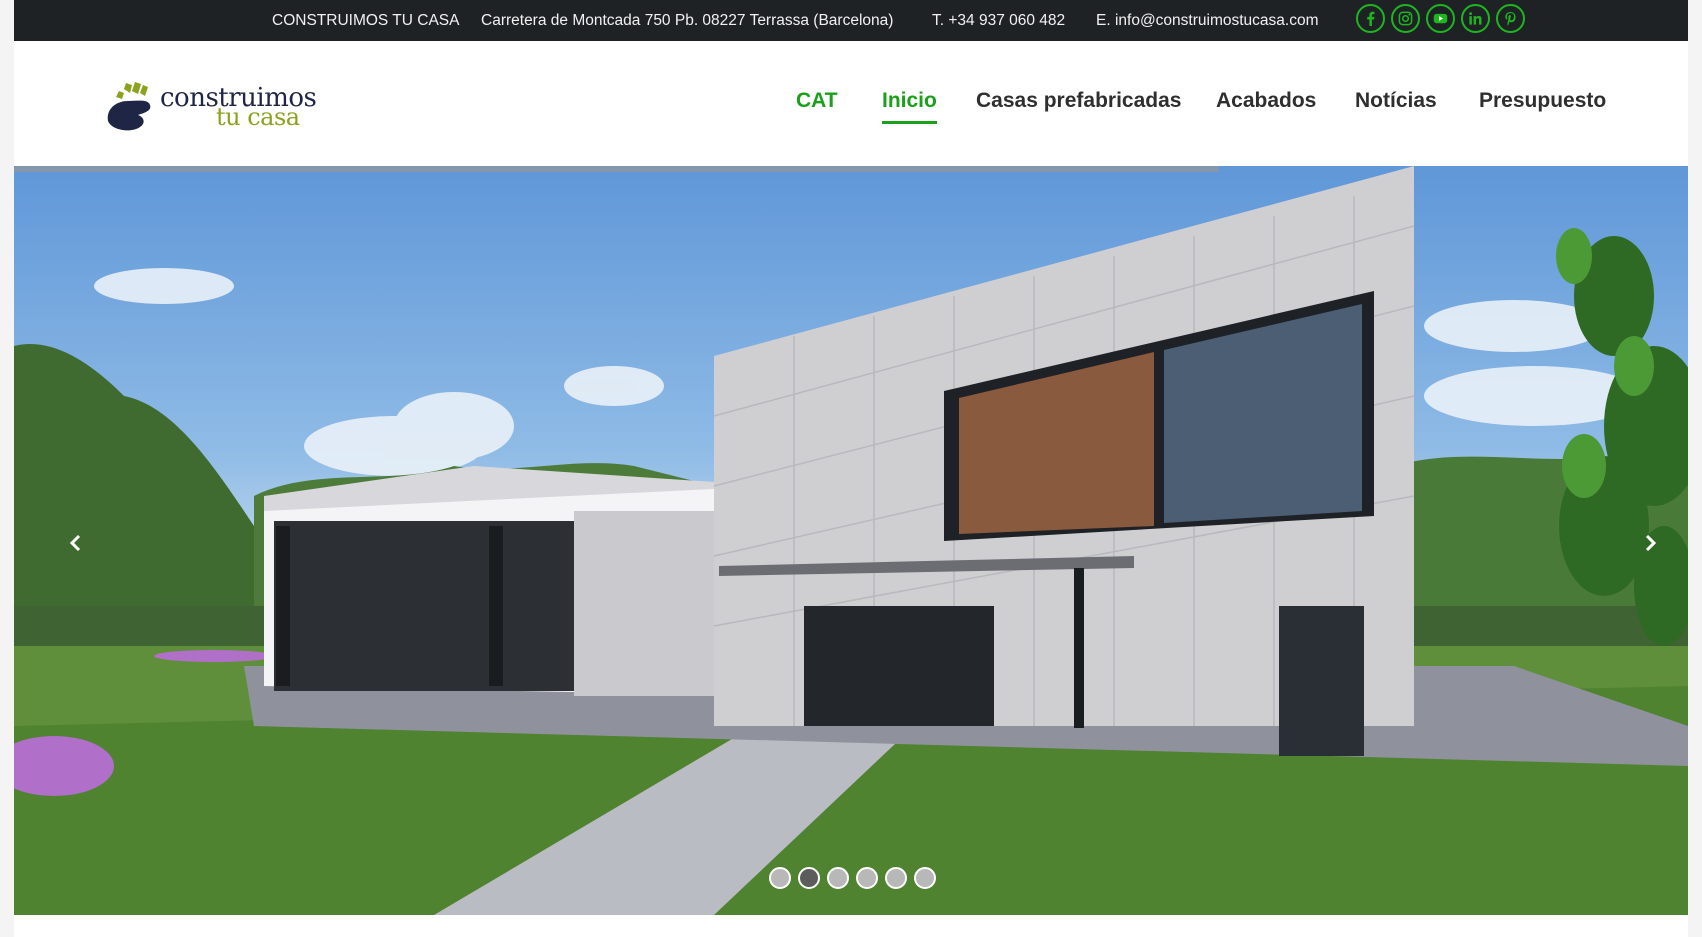 The height and width of the screenshot is (937, 1702). I want to click on chevron-left-icon, so click(75, 543).